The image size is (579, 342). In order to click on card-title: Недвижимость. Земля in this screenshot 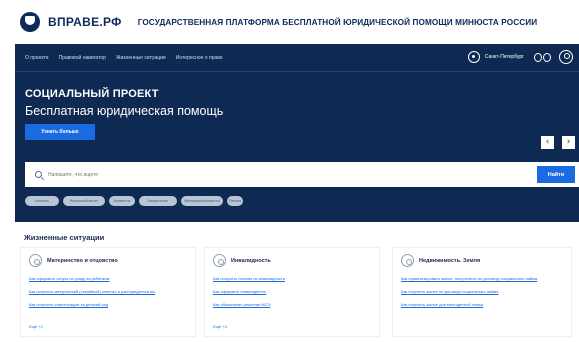, I will do `click(450, 260)`.